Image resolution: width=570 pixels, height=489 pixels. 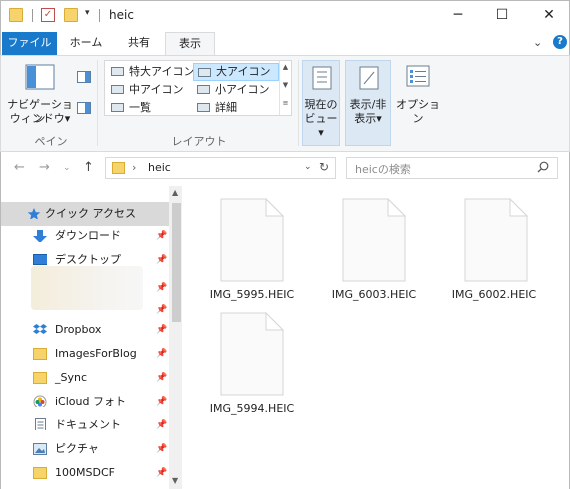 What do you see at coordinates (238, 360) in the screenshot?
I see `file-item: IMG_5994.HEIC` at bounding box center [238, 360].